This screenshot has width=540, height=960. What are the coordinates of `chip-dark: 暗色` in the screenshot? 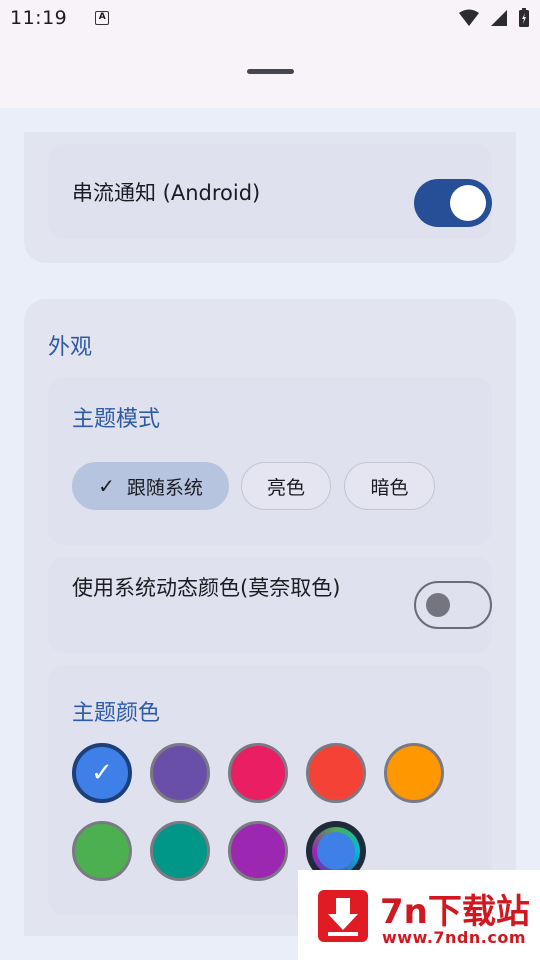 It's located at (389, 486).